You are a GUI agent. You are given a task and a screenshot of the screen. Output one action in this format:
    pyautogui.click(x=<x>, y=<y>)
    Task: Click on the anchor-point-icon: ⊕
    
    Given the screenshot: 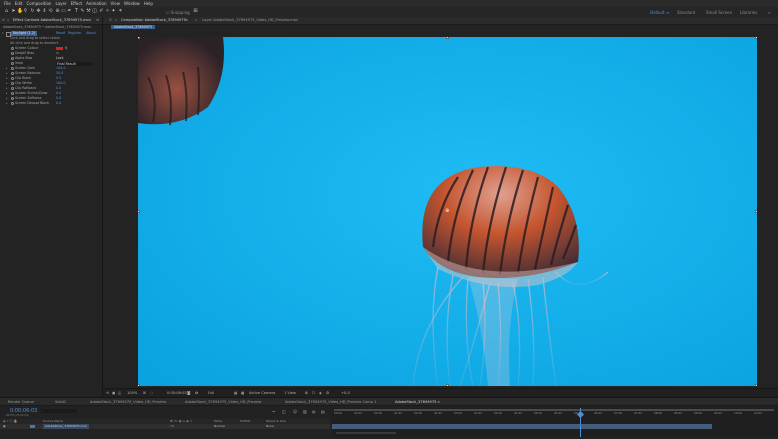 What is the action you would take?
    pyautogui.click(x=447, y=211)
    